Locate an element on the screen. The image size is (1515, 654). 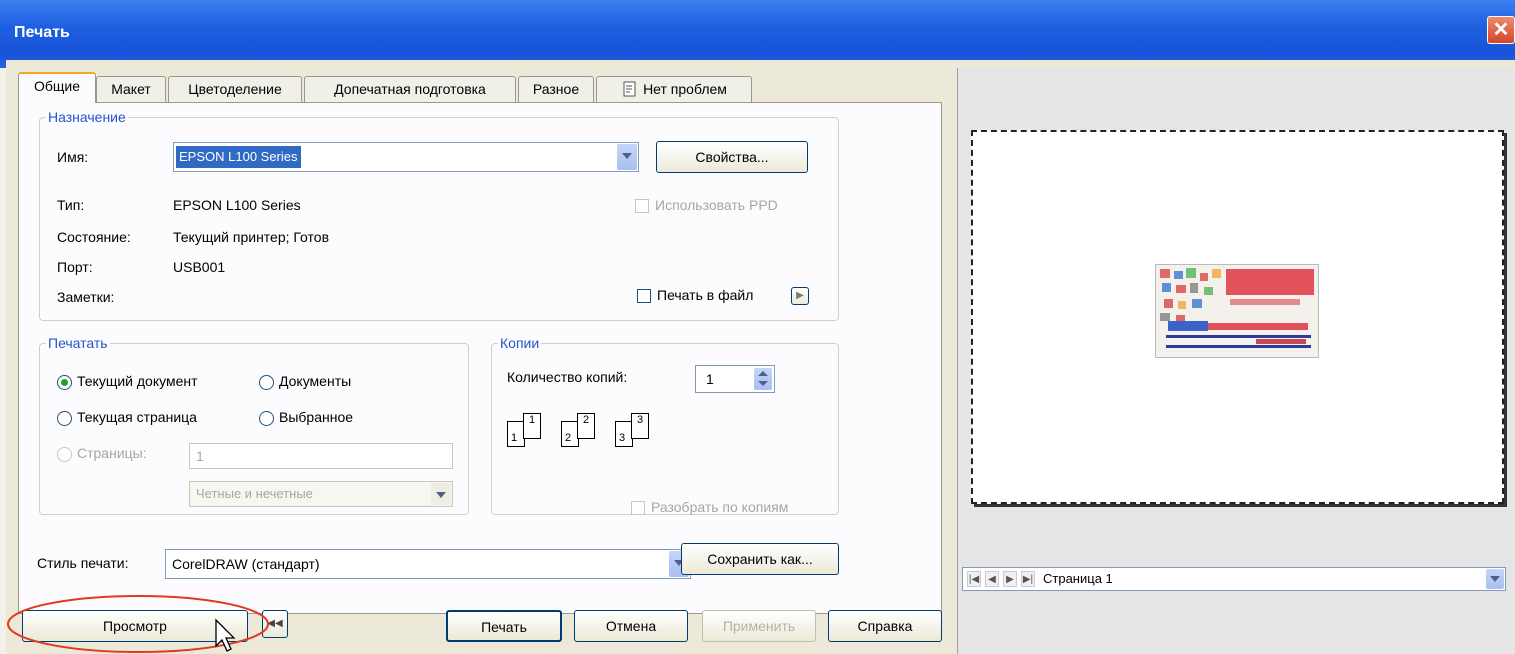
document-thumbnail is located at coordinates (1237, 311).